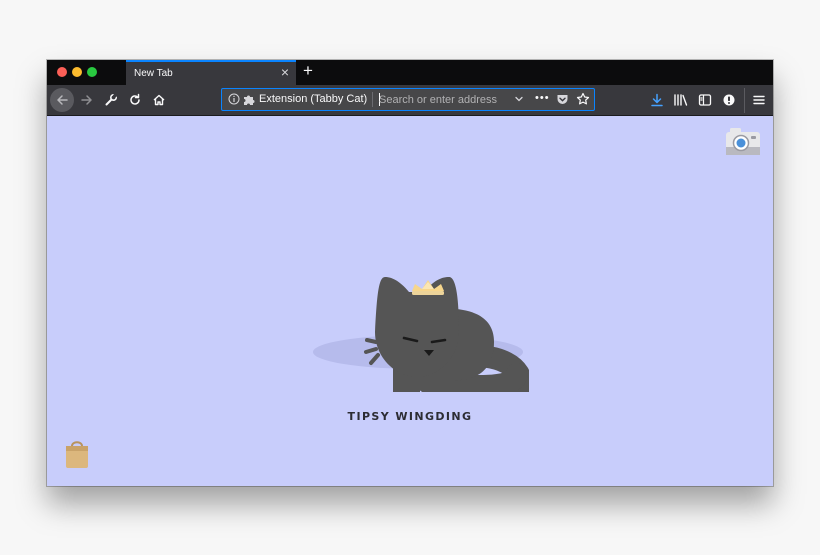 This screenshot has width=820, height=555. I want to click on menu-button, so click(759, 100).